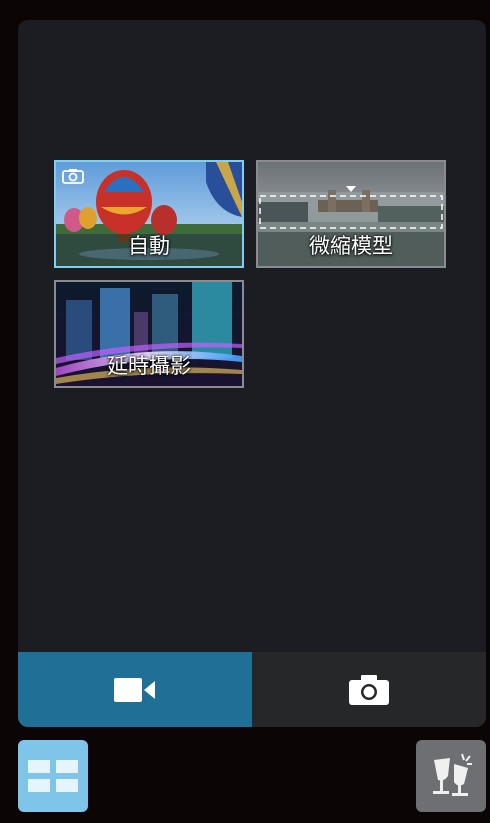  Describe the element at coordinates (351, 246) in the screenshot. I see `mode-label-miniature: 微縮模型` at that location.